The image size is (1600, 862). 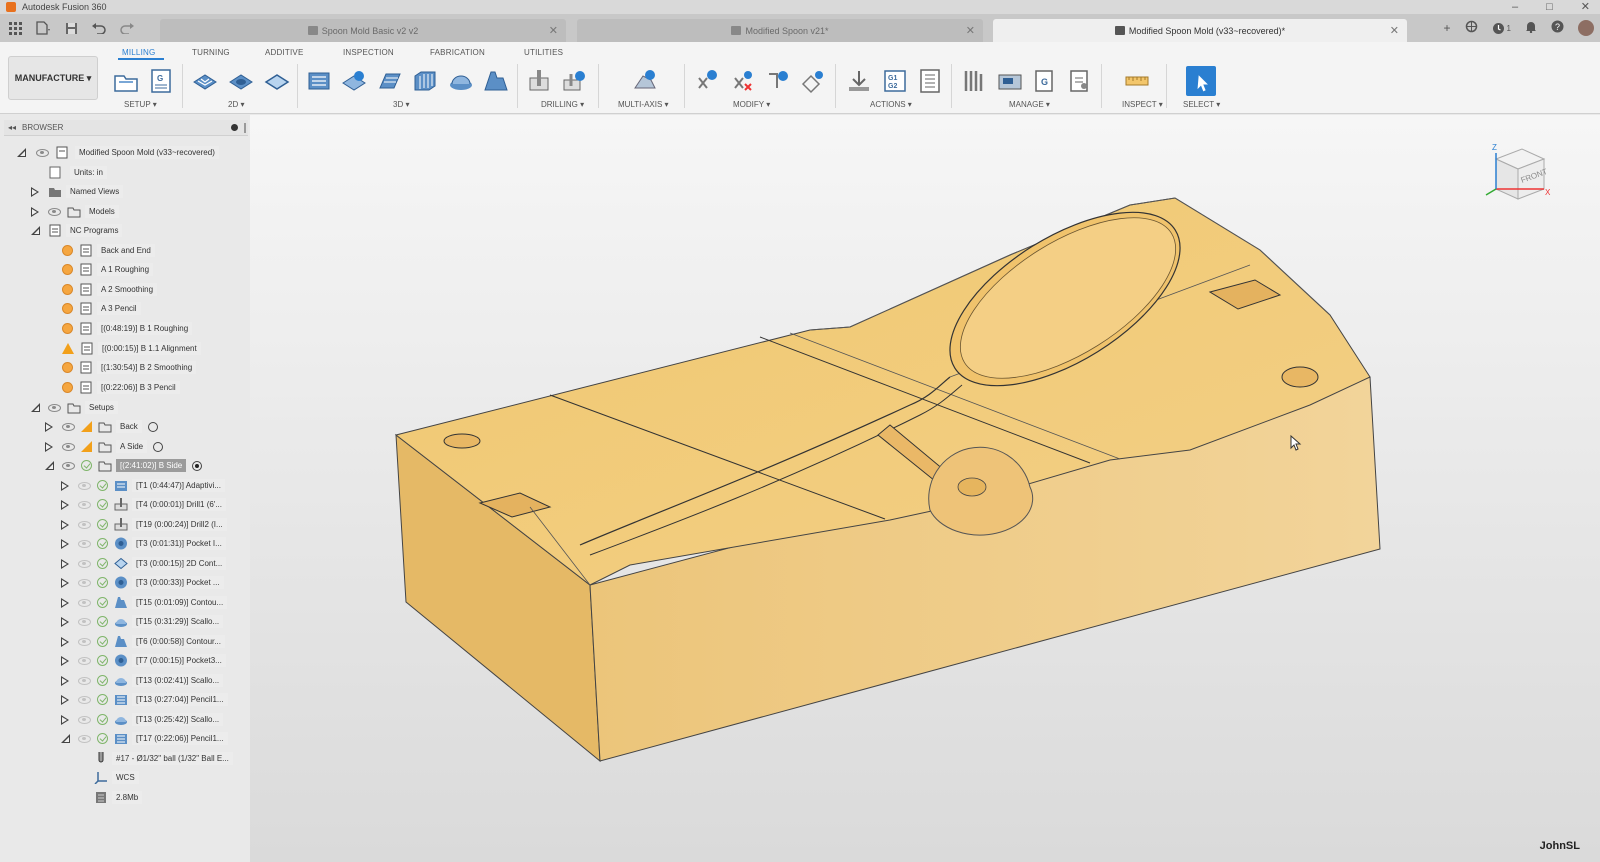 I want to click on wcs-item: WCS, so click(x=116, y=777).